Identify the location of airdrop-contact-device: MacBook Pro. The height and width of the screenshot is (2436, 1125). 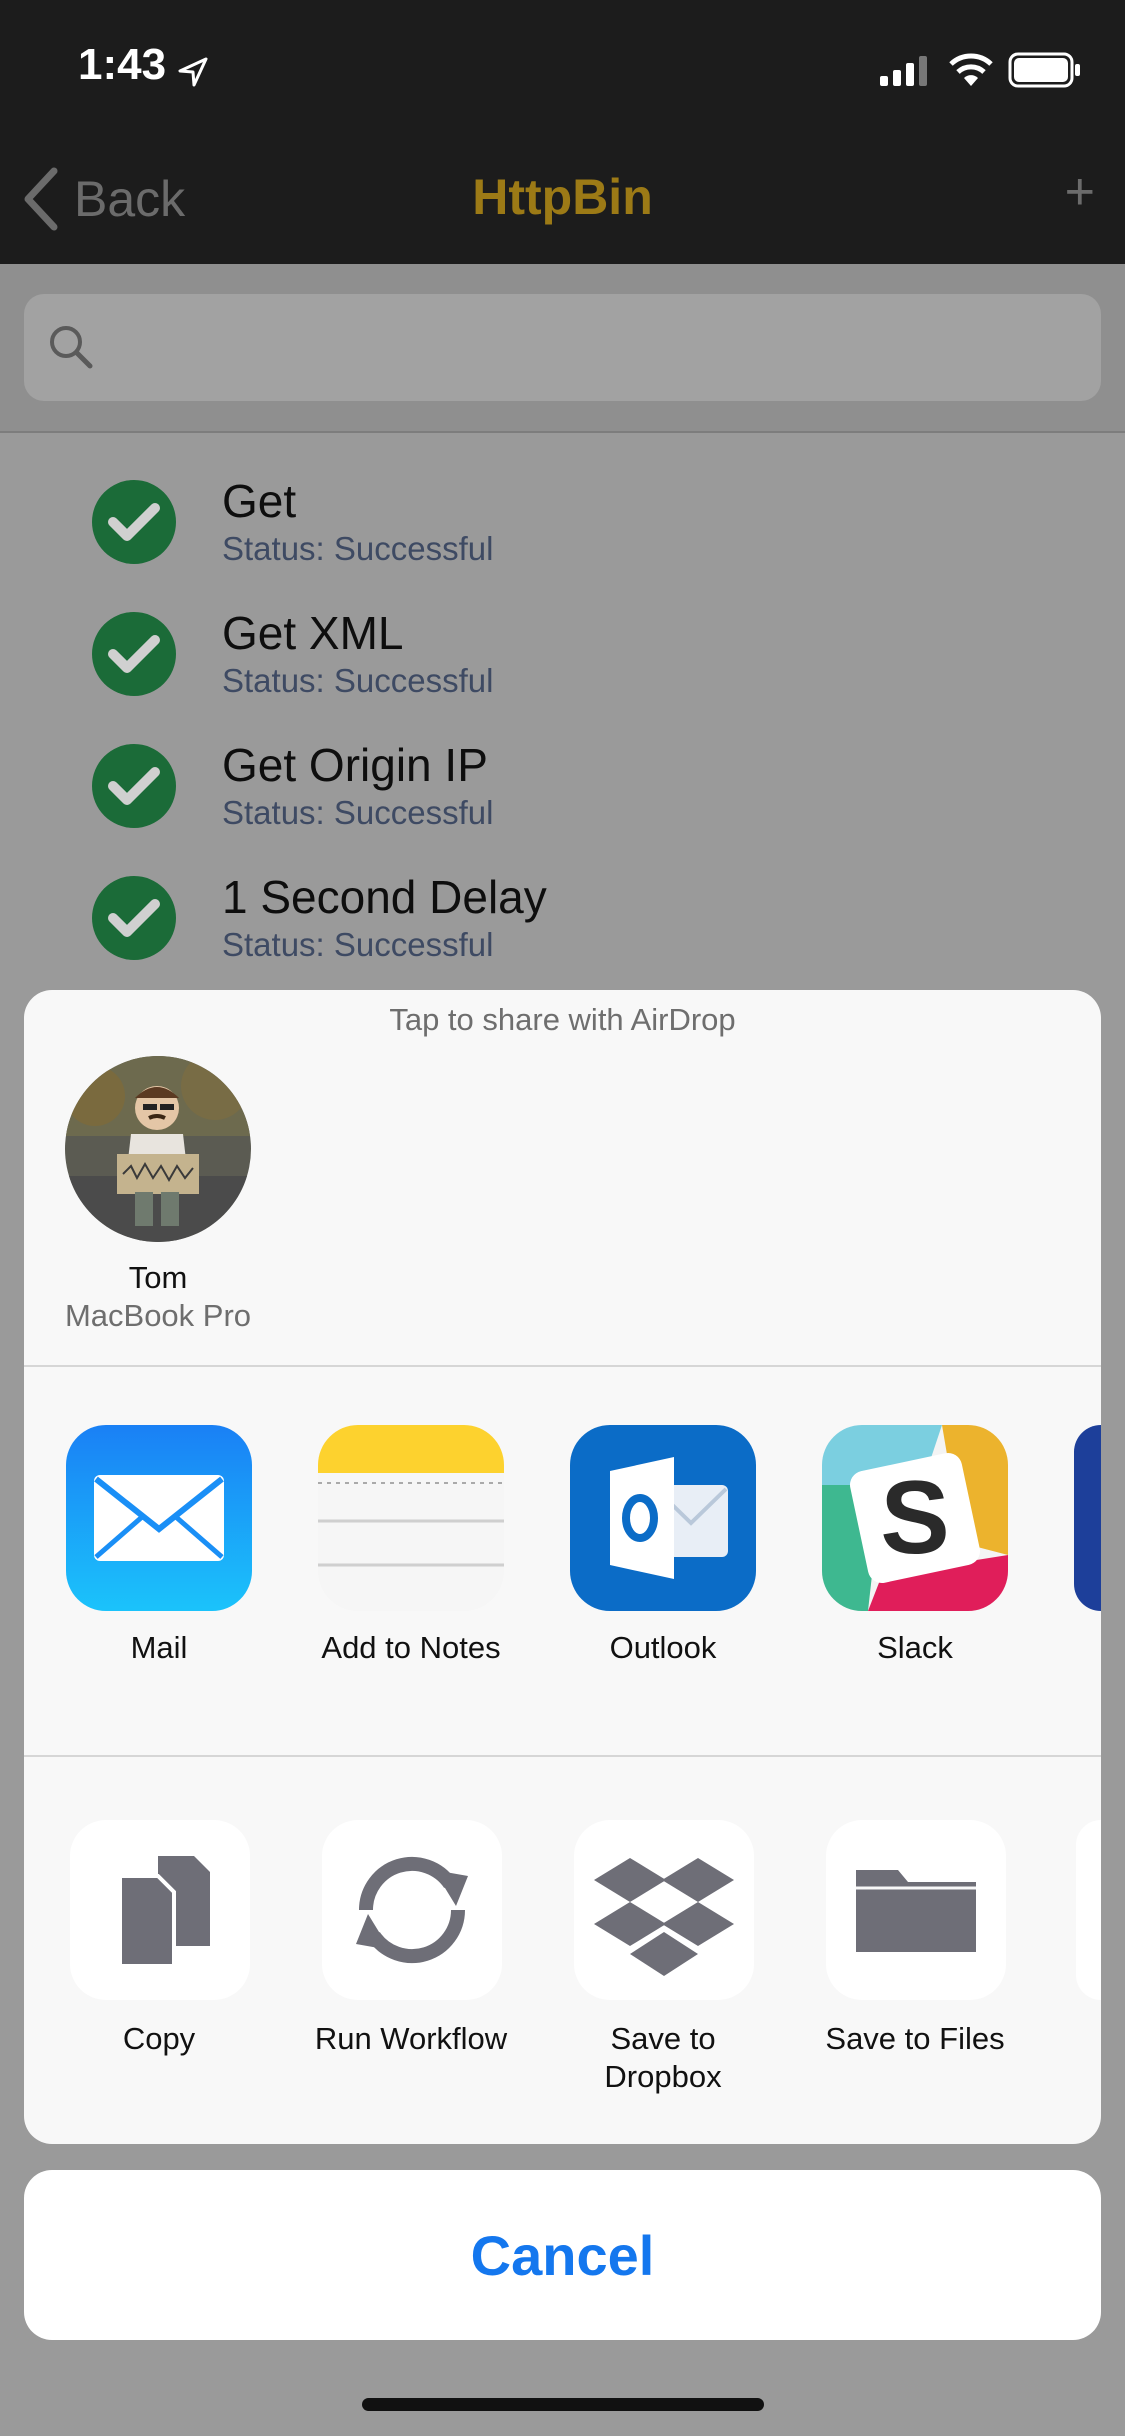
(158, 1315).